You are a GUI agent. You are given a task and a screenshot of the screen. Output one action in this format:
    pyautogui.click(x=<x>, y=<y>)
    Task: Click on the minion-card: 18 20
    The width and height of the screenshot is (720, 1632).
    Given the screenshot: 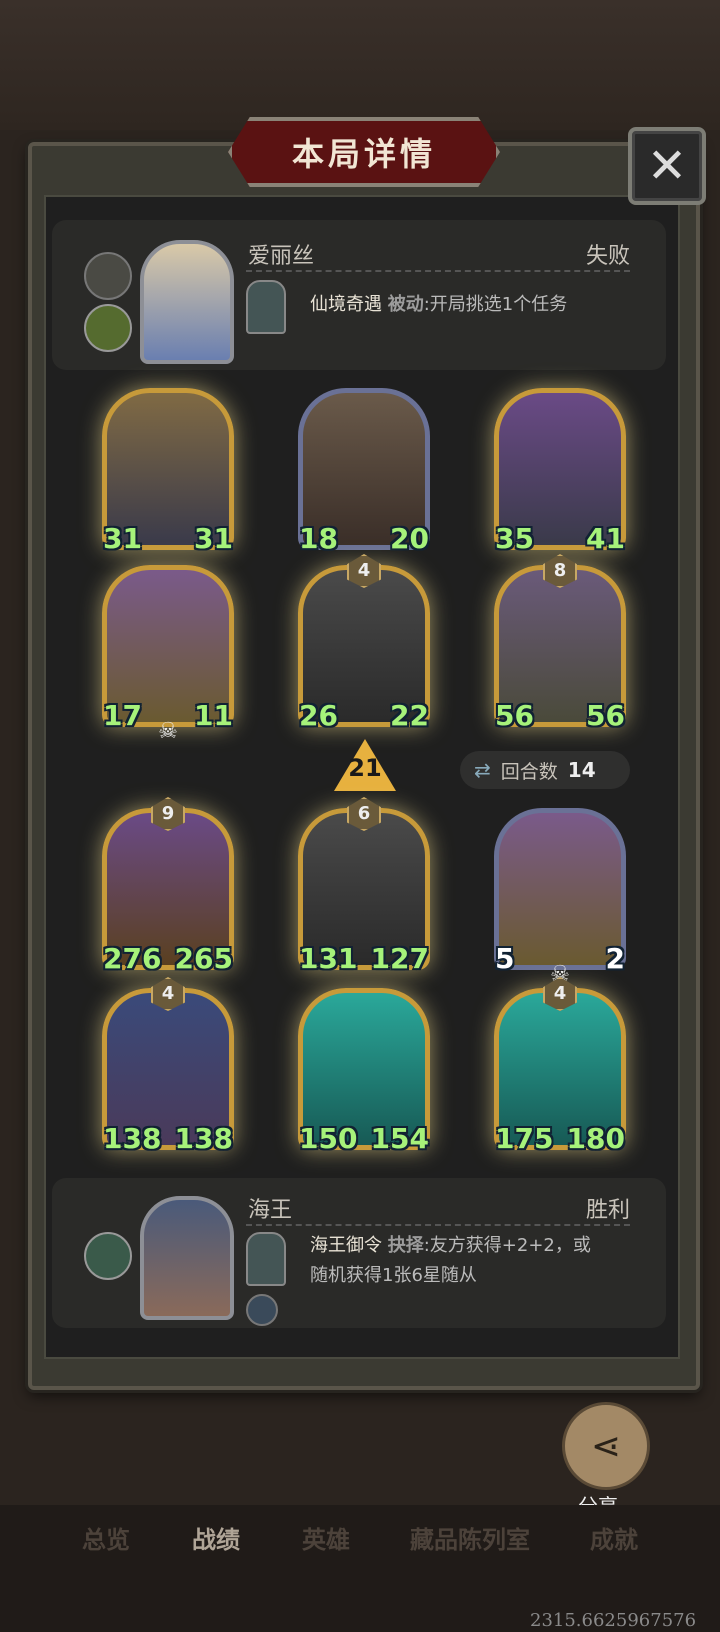 What is the action you would take?
    pyautogui.click(x=364, y=471)
    